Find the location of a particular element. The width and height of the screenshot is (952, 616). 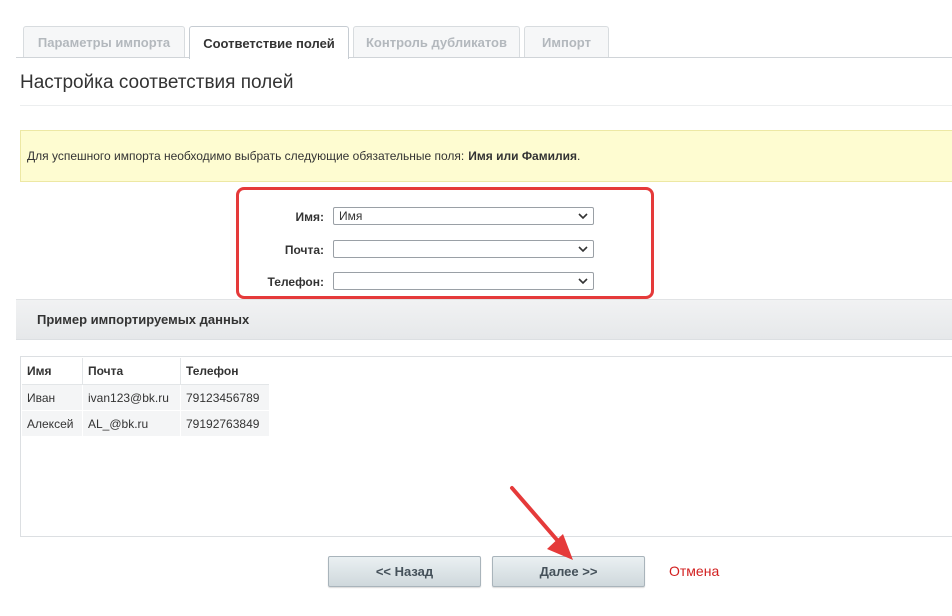

field-row-email: Почта: is located at coordinates (445, 250).